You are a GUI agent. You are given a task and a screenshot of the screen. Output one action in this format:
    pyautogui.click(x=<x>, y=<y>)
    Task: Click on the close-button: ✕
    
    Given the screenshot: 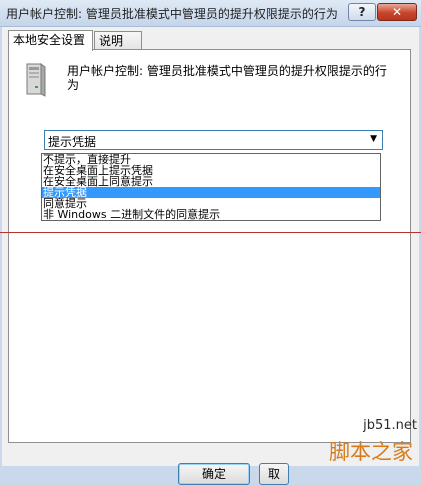 What is the action you would take?
    pyautogui.click(x=397, y=12)
    